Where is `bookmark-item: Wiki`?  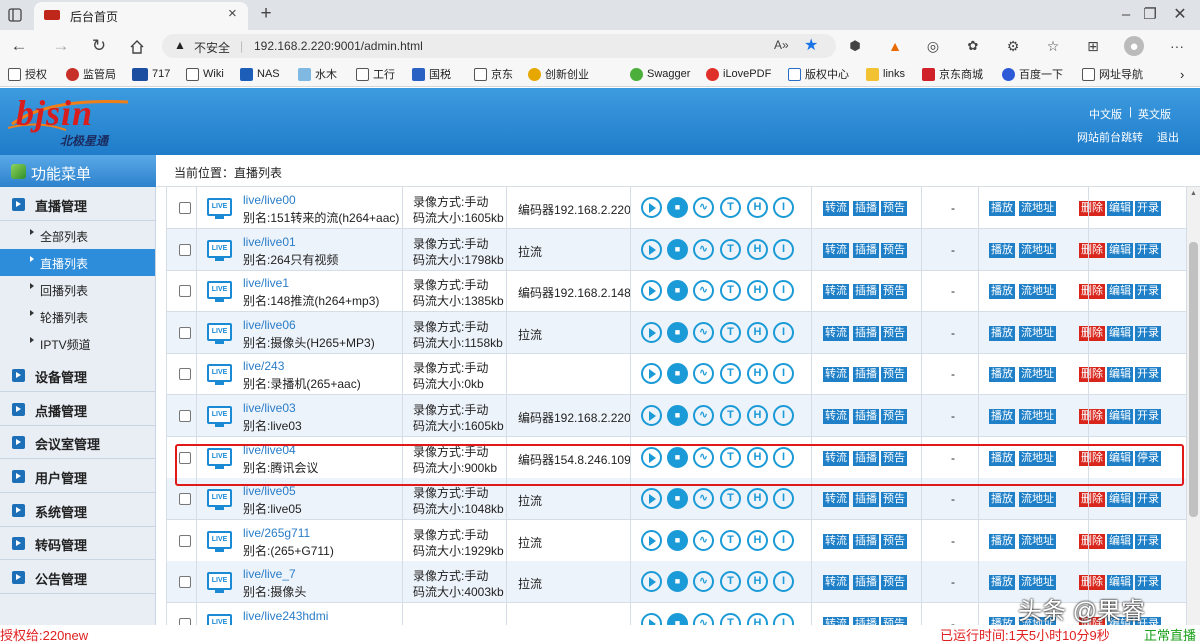 bookmark-item: Wiki is located at coordinates (205, 74).